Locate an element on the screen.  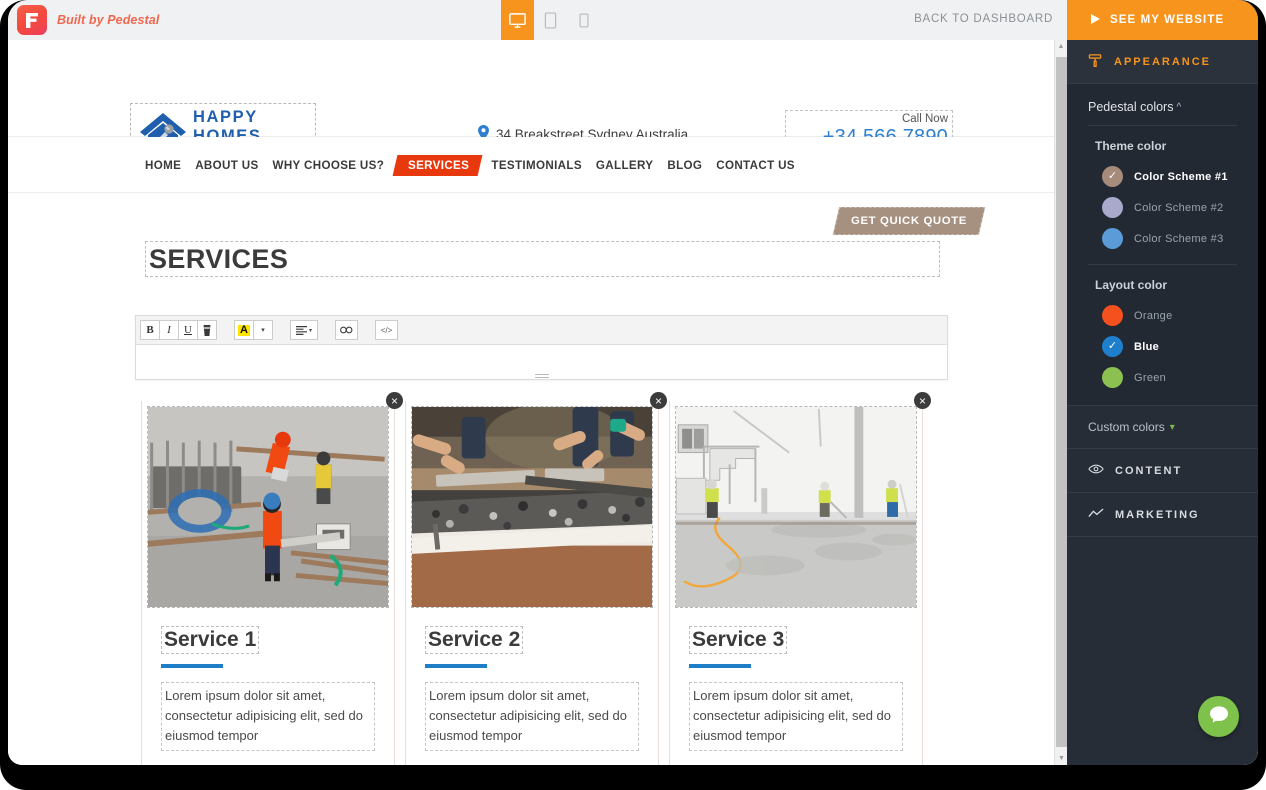
clear-format-button is located at coordinates (207, 330).